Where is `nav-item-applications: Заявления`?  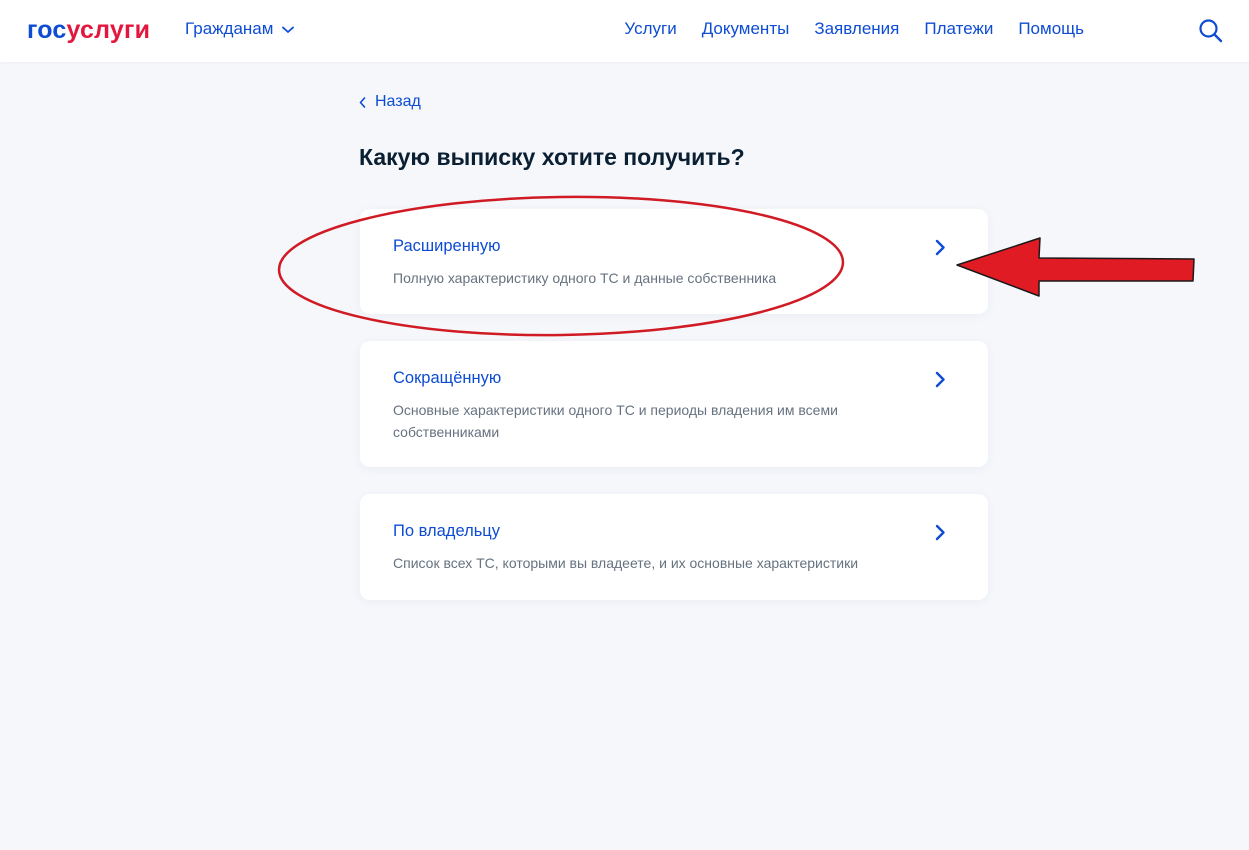
nav-item-applications: Заявления is located at coordinates (856, 29).